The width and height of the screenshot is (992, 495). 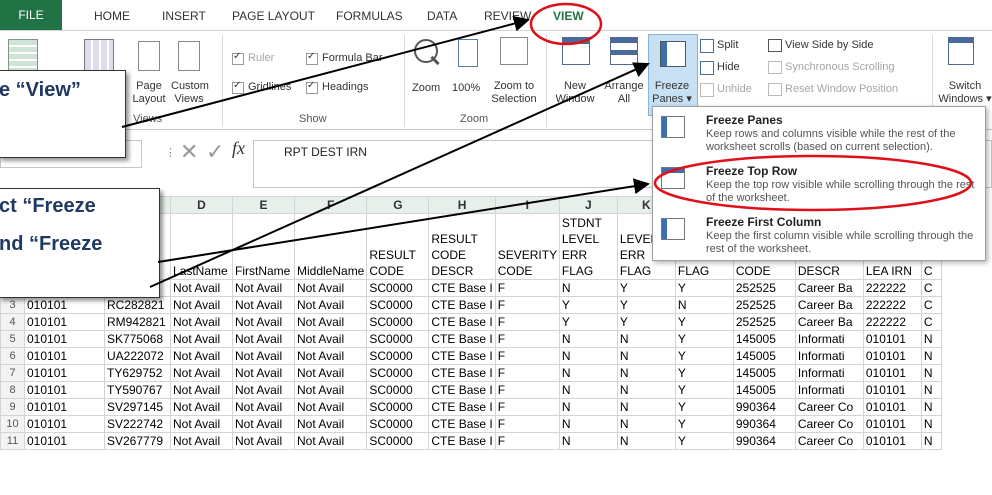 I want to click on header-cell: LastName, so click(x=201, y=246).